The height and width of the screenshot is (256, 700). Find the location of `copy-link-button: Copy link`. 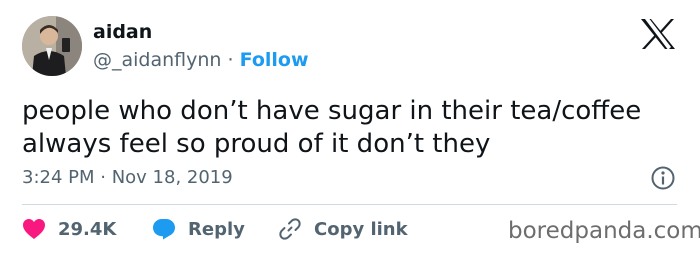

copy-link-button: Copy link is located at coordinates (343, 229).